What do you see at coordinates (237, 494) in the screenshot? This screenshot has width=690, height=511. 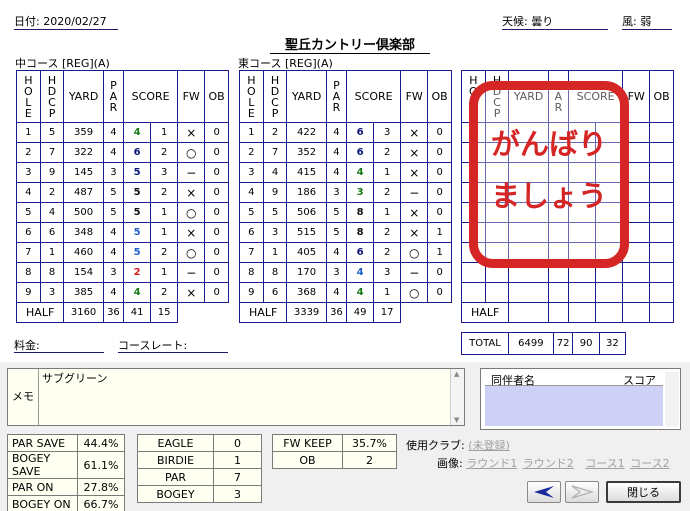 I see `stat-value: 3` at bounding box center [237, 494].